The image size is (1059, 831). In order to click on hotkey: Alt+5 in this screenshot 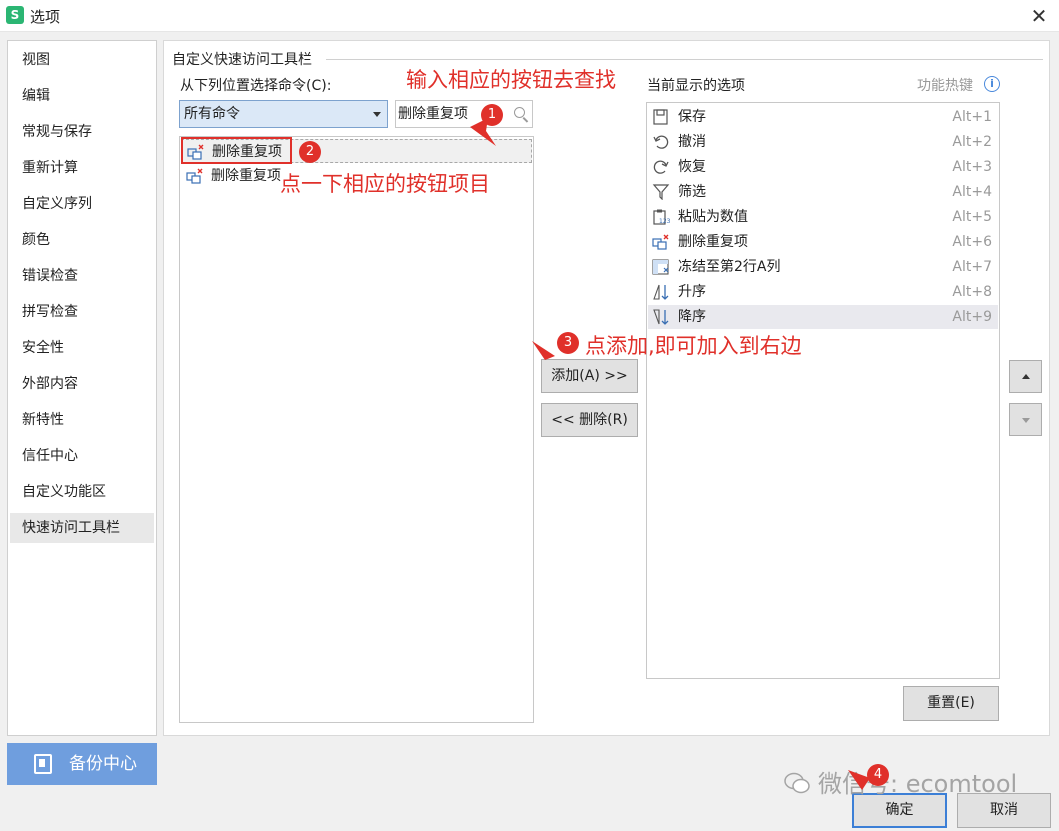, I will do `click(972, 217)`.